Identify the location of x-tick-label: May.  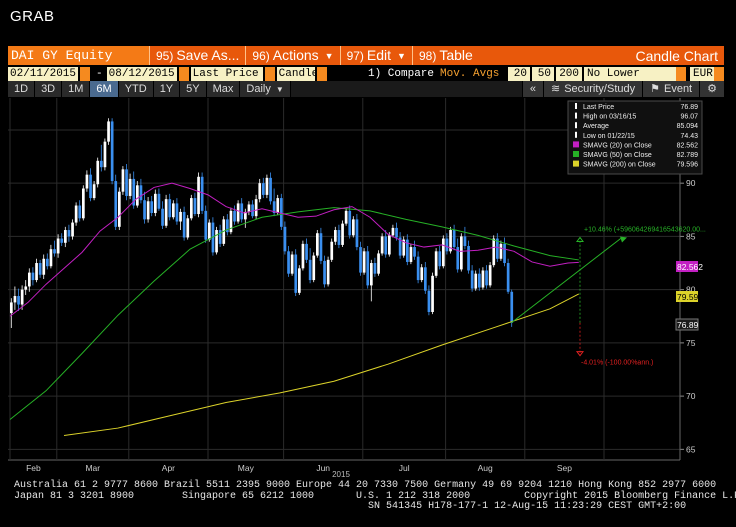
(246, 468).